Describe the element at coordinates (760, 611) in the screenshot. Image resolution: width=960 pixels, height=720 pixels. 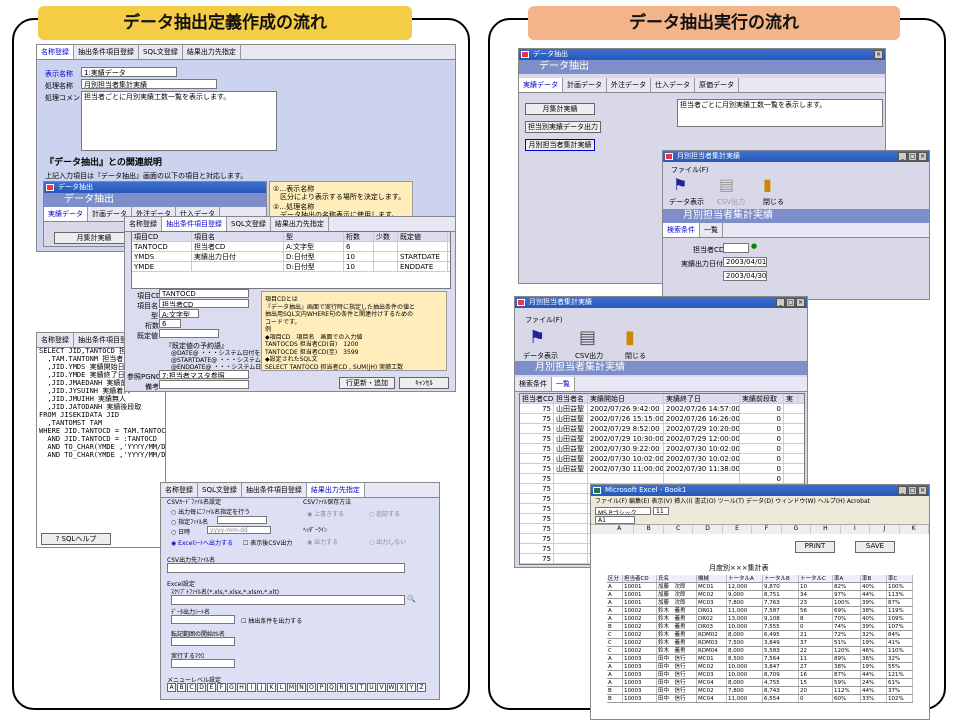
I see `report-row: A 10002 鈴木 義男 DR01 11,000 7,587 56 69% 38% 119%` at that location.